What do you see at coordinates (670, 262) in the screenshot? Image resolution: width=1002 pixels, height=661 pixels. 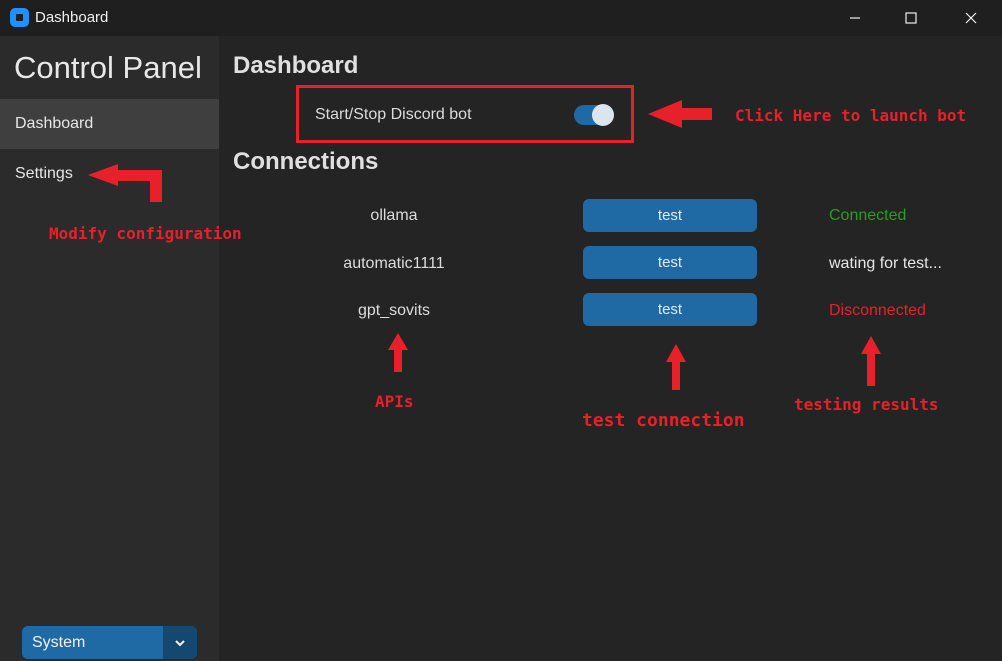 I see `test-button-automatic1111: test` at bounding box center [670, 262].